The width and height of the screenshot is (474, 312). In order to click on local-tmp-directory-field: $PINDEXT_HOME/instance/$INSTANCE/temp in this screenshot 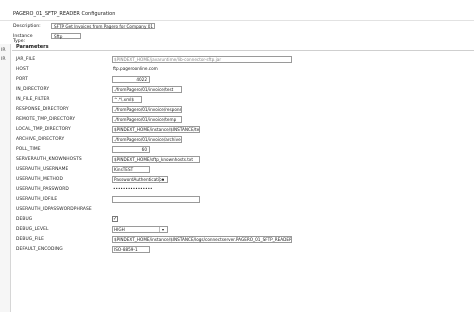, I will do `click(156, 129)`.